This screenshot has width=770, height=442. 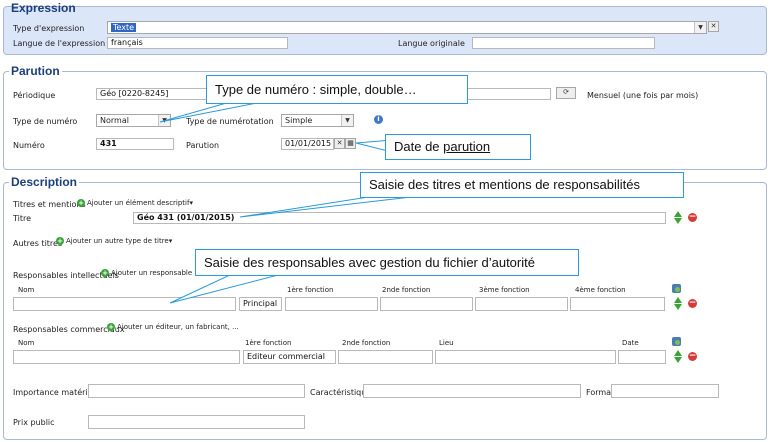 What do you see at coordinates (211, 112) in the screenshot?
I see `pointer-type-numero` at bounding box center [211, 112].